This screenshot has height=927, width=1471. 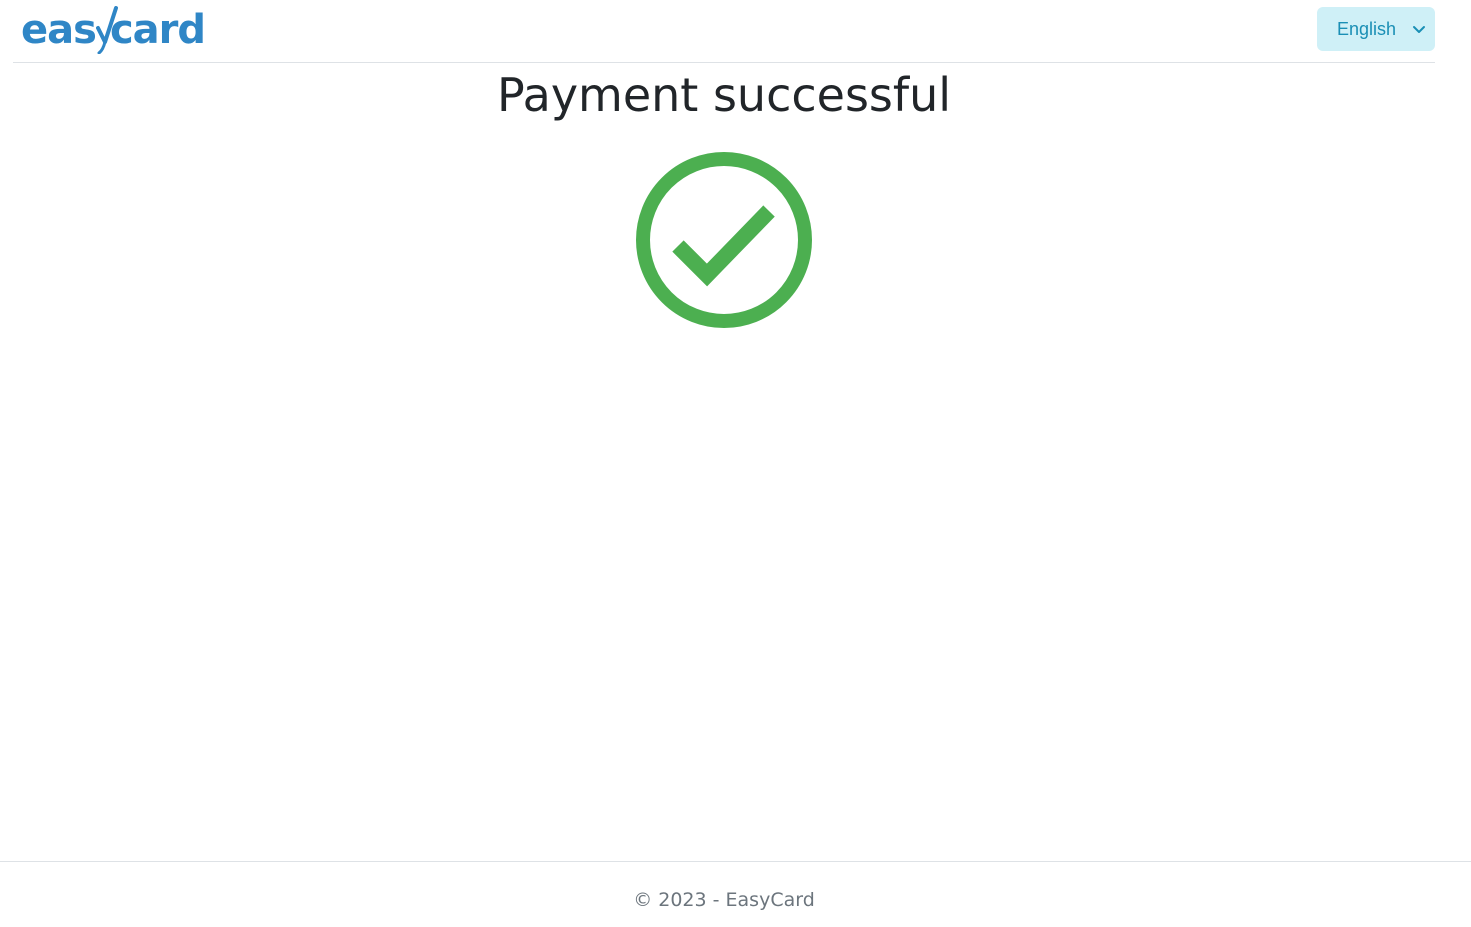 I want to click on footer: © 2023 - EasyCard, so click(x=735, y=894).